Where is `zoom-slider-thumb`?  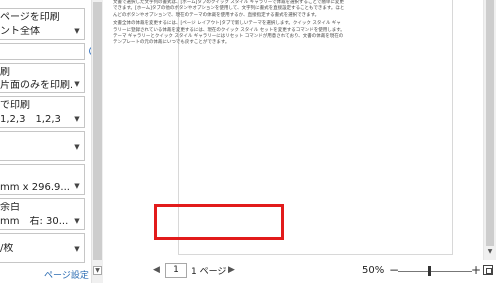 zoom-slider-thumb is located at coordinates (429, 271).